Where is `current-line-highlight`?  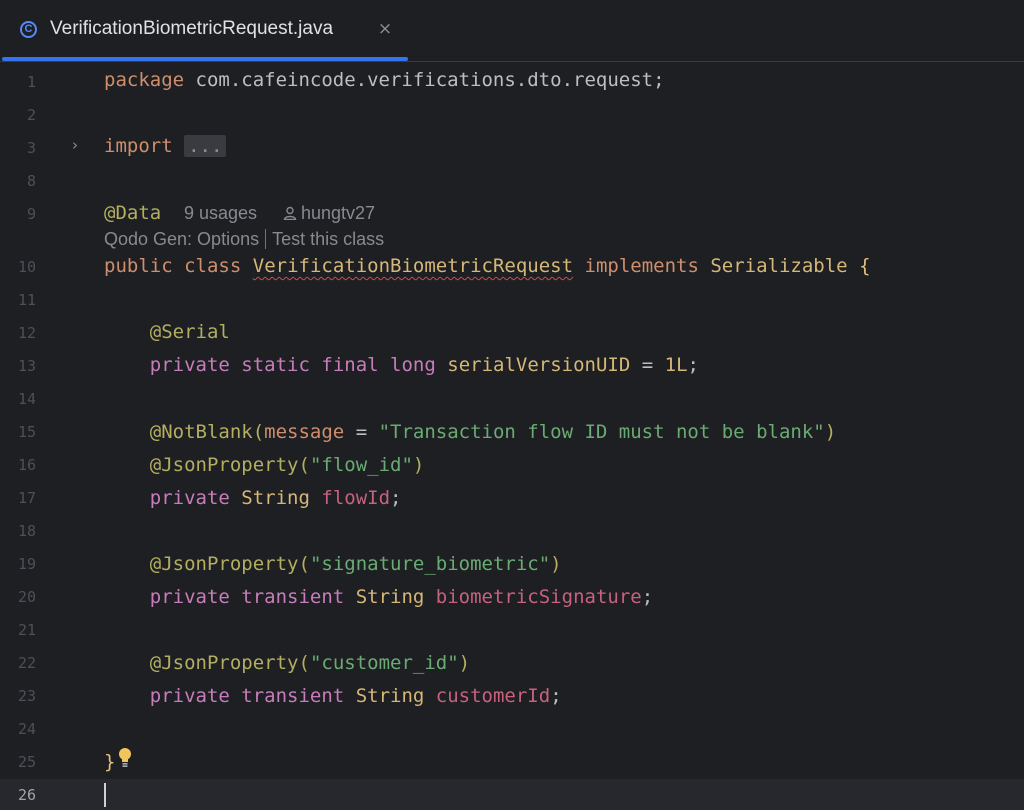
current-line-highlight is located at coordinates (512, 794).